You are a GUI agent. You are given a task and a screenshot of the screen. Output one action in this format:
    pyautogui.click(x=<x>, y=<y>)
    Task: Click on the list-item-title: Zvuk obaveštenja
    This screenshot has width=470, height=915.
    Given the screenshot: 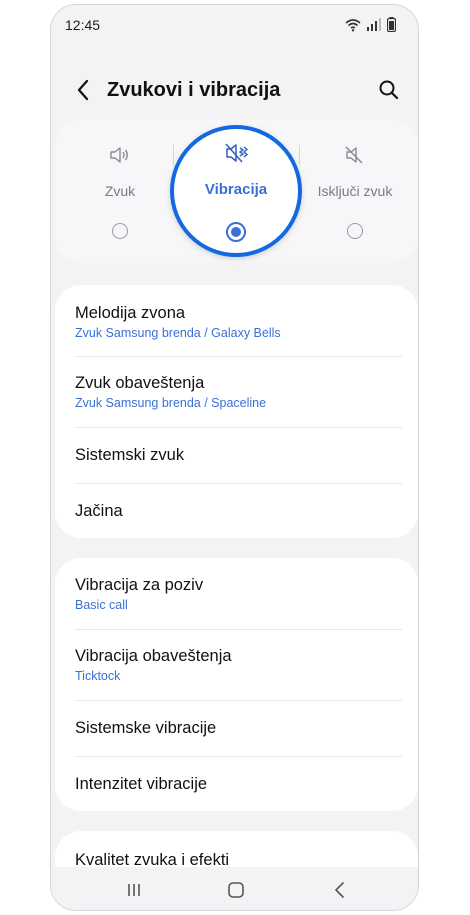 What is the action you would take?
    pyautogui.click(x=140, y=383)
    